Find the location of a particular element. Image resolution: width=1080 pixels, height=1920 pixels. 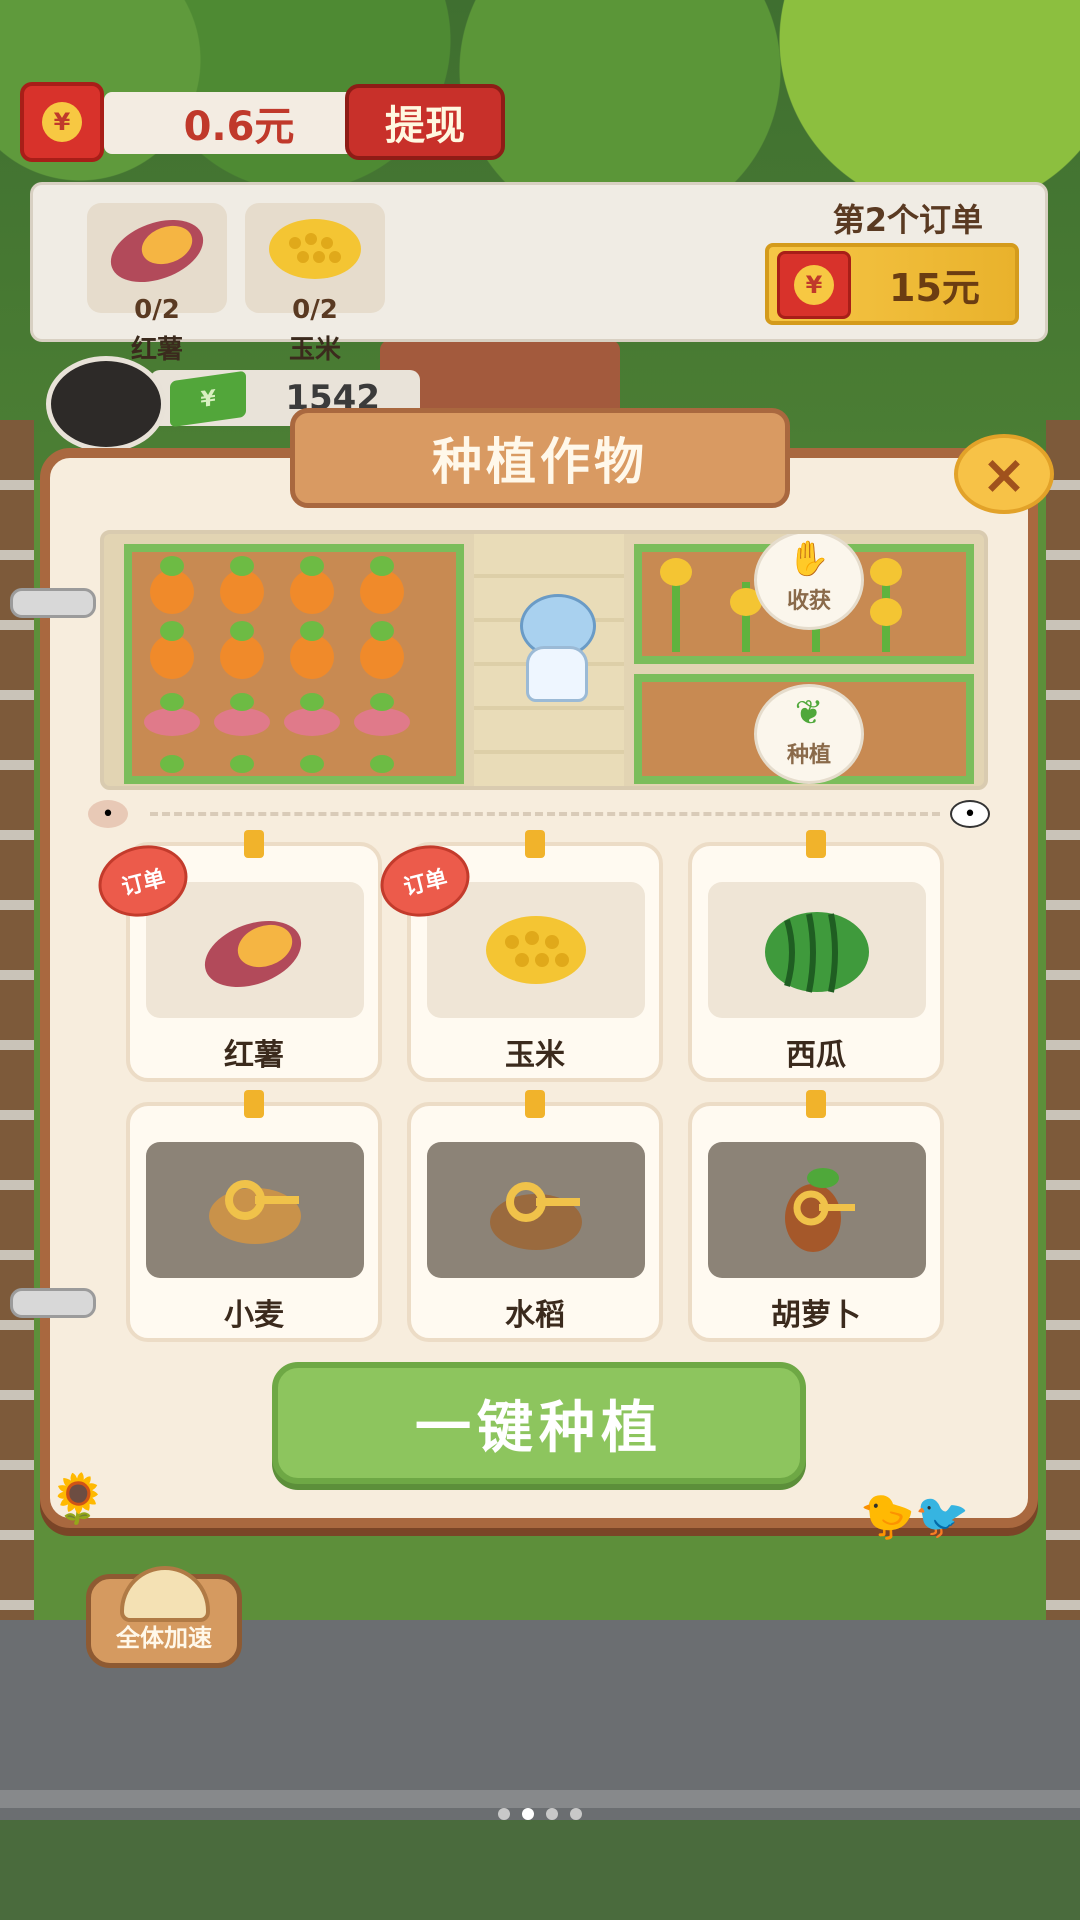

crop-name: 小麦 is located at coordinates (254, 1315).